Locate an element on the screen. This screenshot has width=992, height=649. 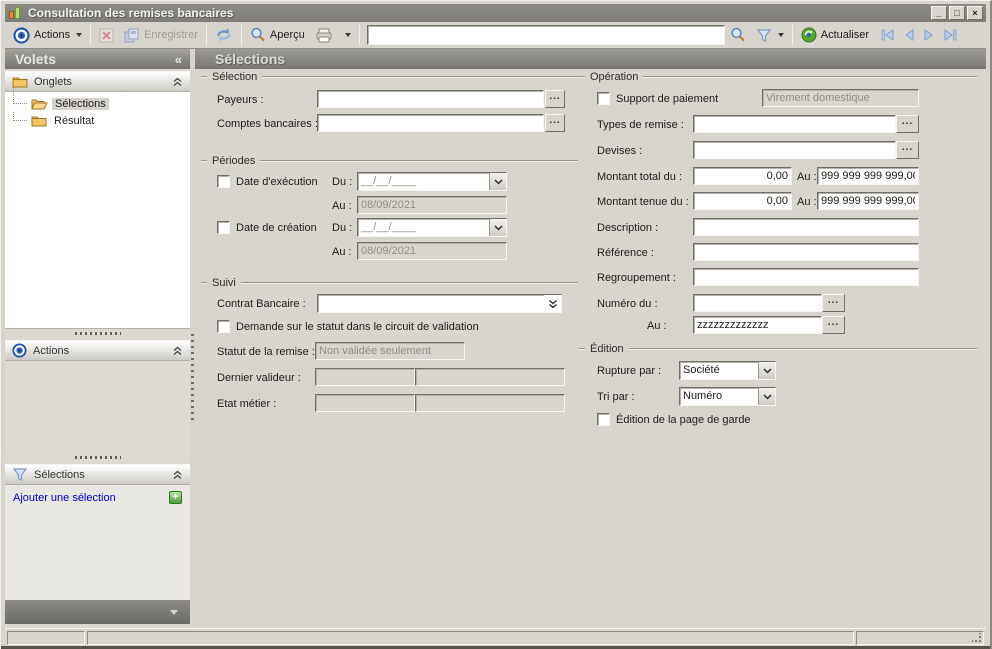
save-label: Enregistrer is located at coordinates (171, 35).